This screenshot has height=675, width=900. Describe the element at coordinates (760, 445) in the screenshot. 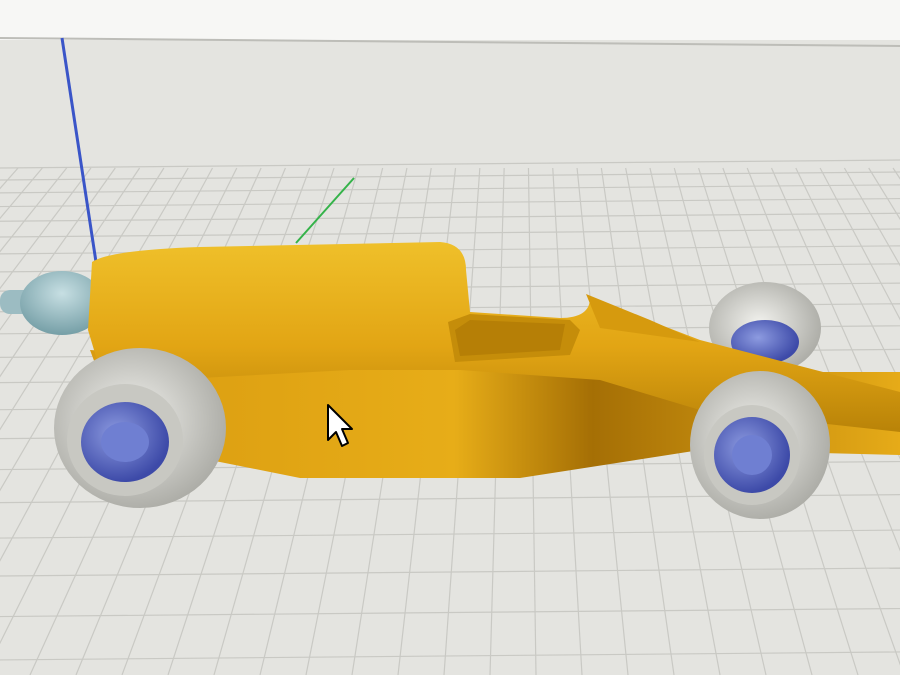

I see `tire-rear-left` at that location.